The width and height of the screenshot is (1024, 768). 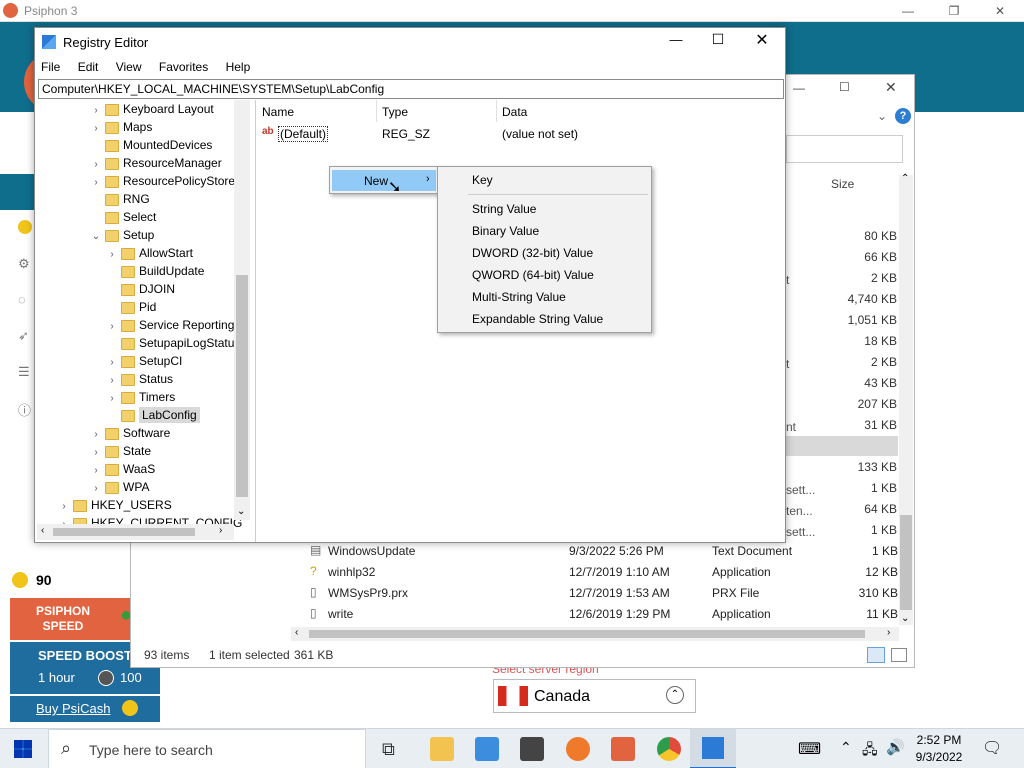 I want to click on tree-horizontal-scrollbar: ‹ ›, so click(x=135, y=532).